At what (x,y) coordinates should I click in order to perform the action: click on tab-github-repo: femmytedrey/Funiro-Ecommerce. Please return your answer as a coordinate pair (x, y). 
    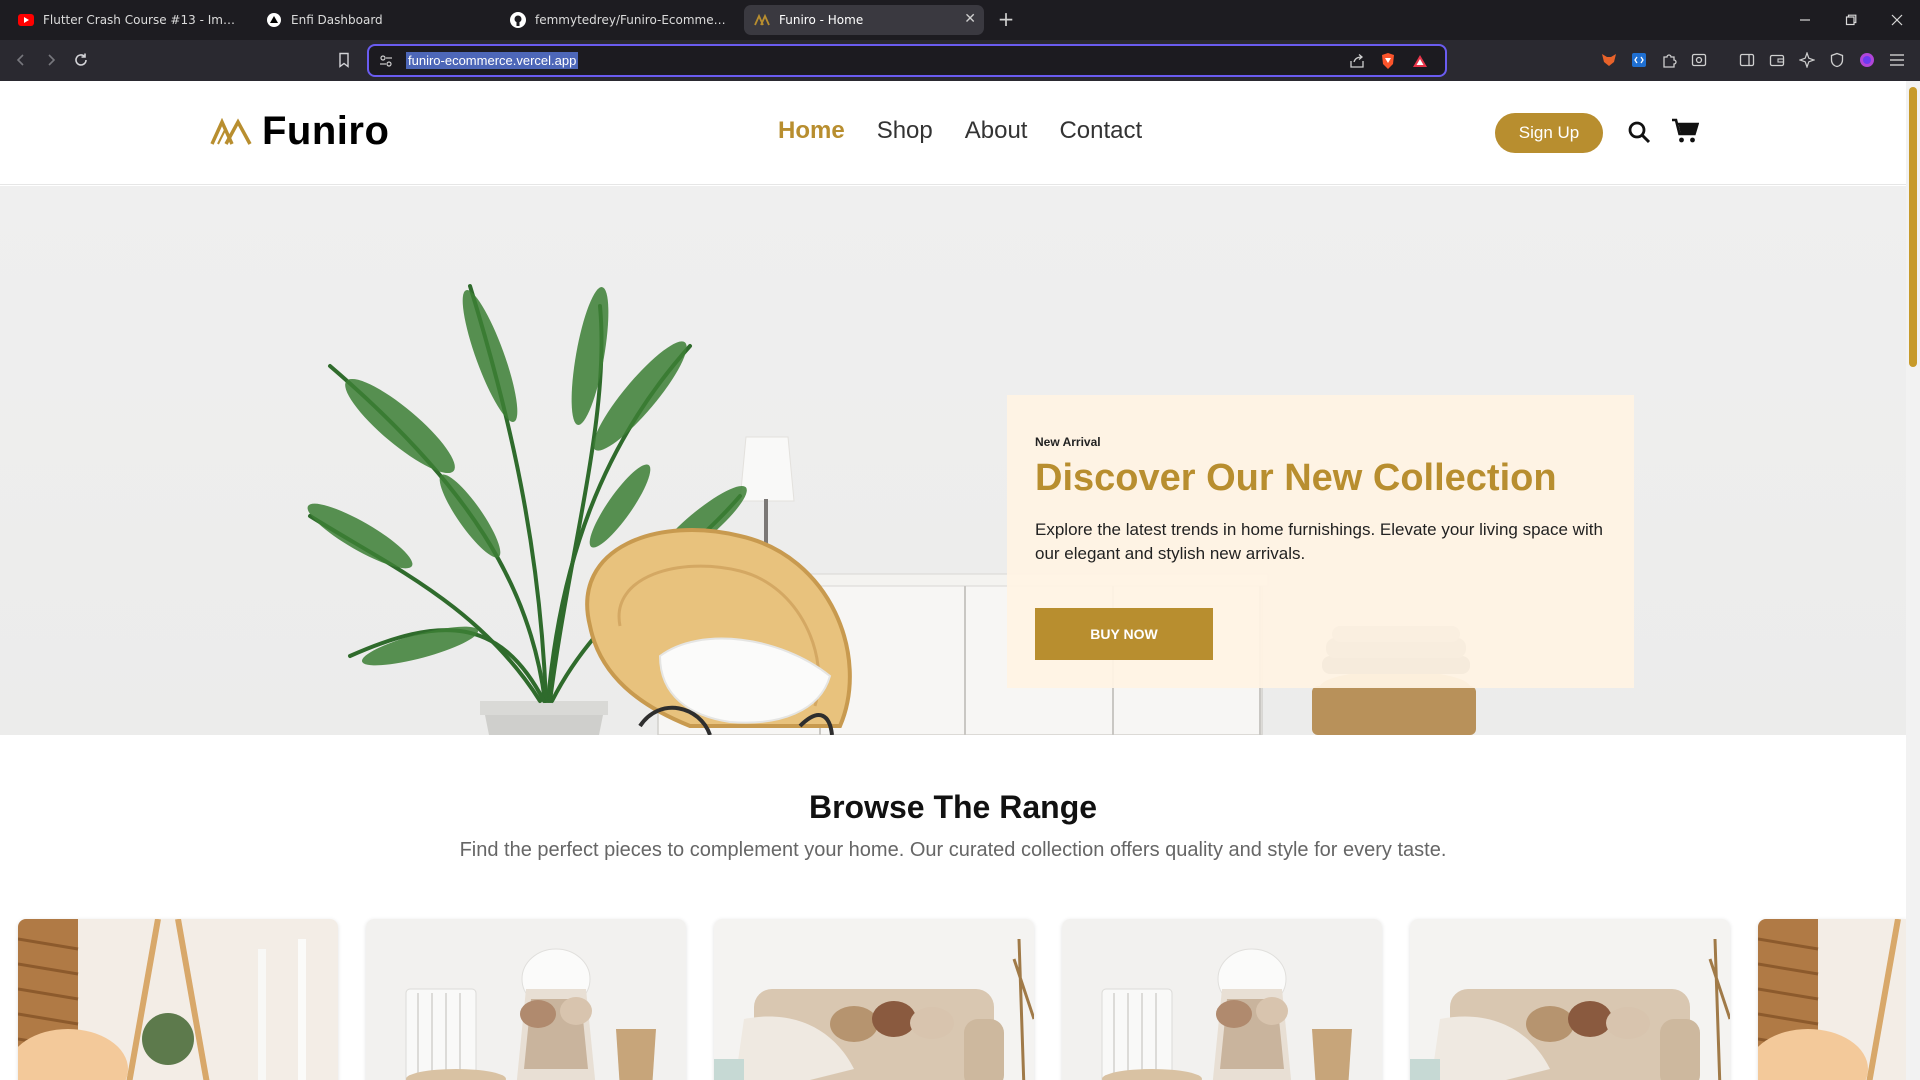
    Looking at the image, I should click on (620, 20).